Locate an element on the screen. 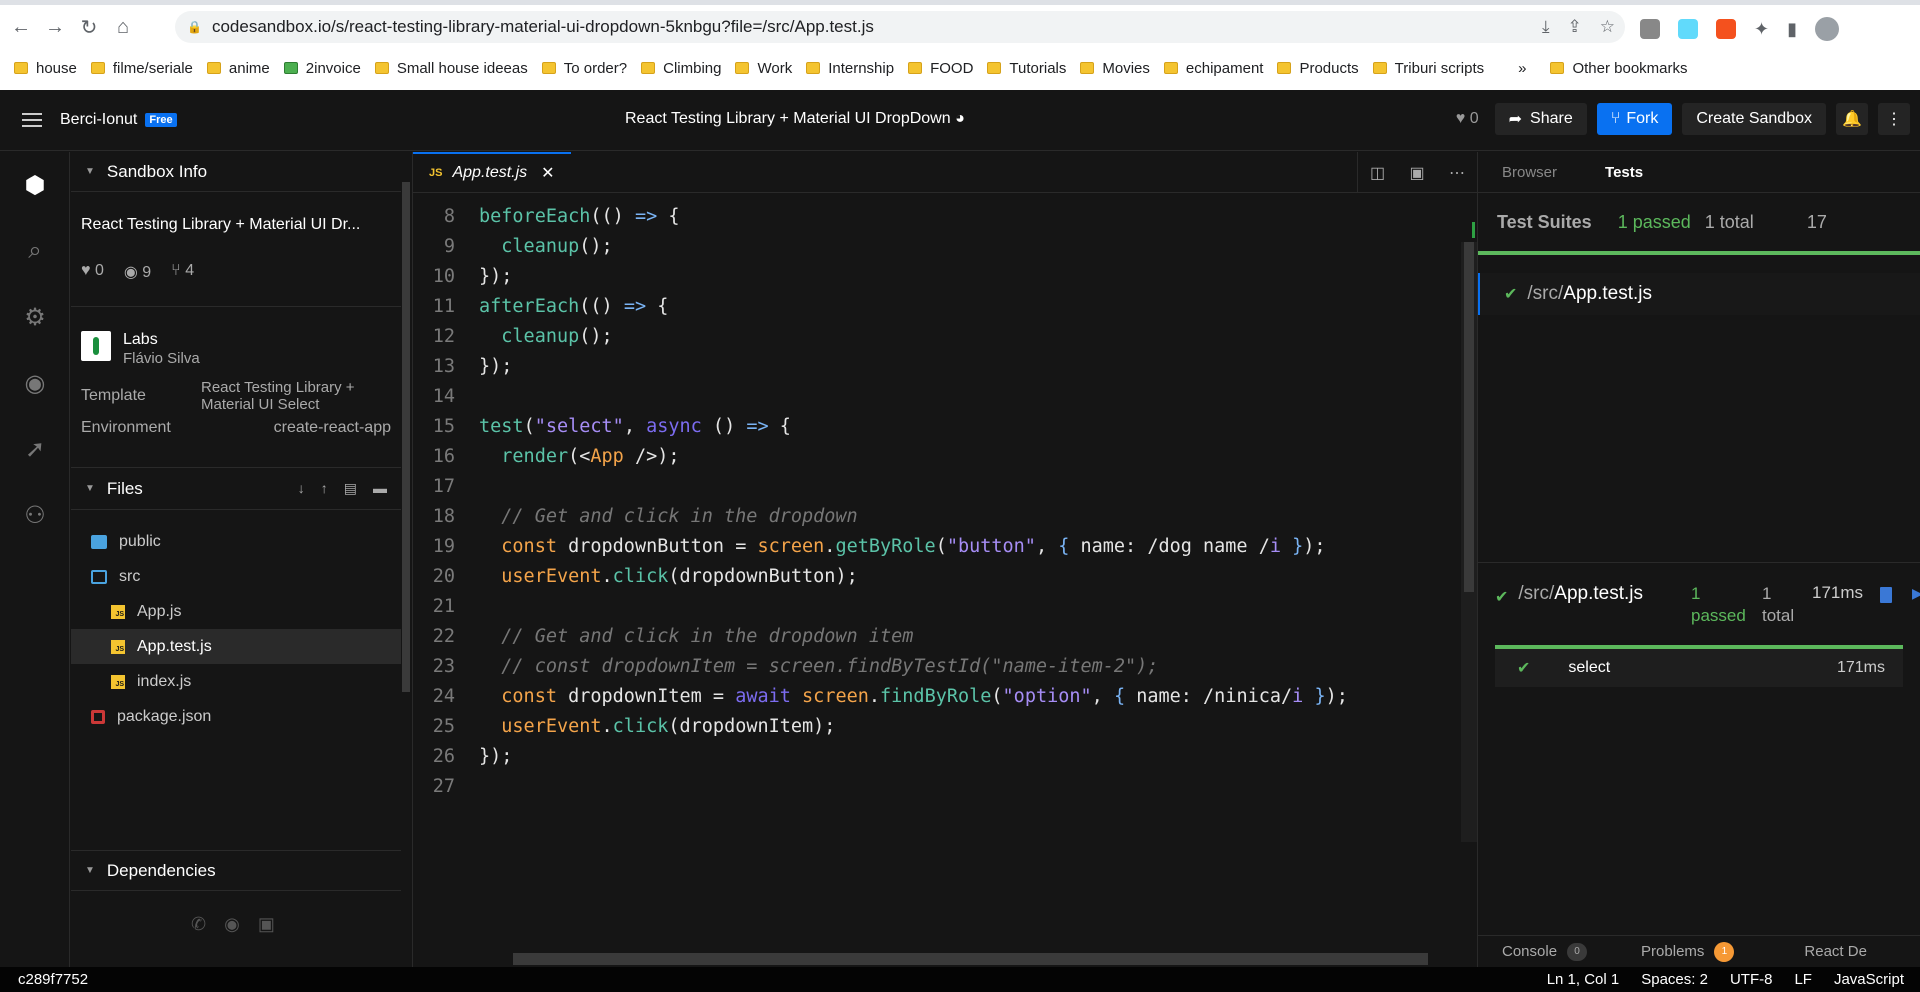  close-icon: ✕ is located at coordinates (547, 173).